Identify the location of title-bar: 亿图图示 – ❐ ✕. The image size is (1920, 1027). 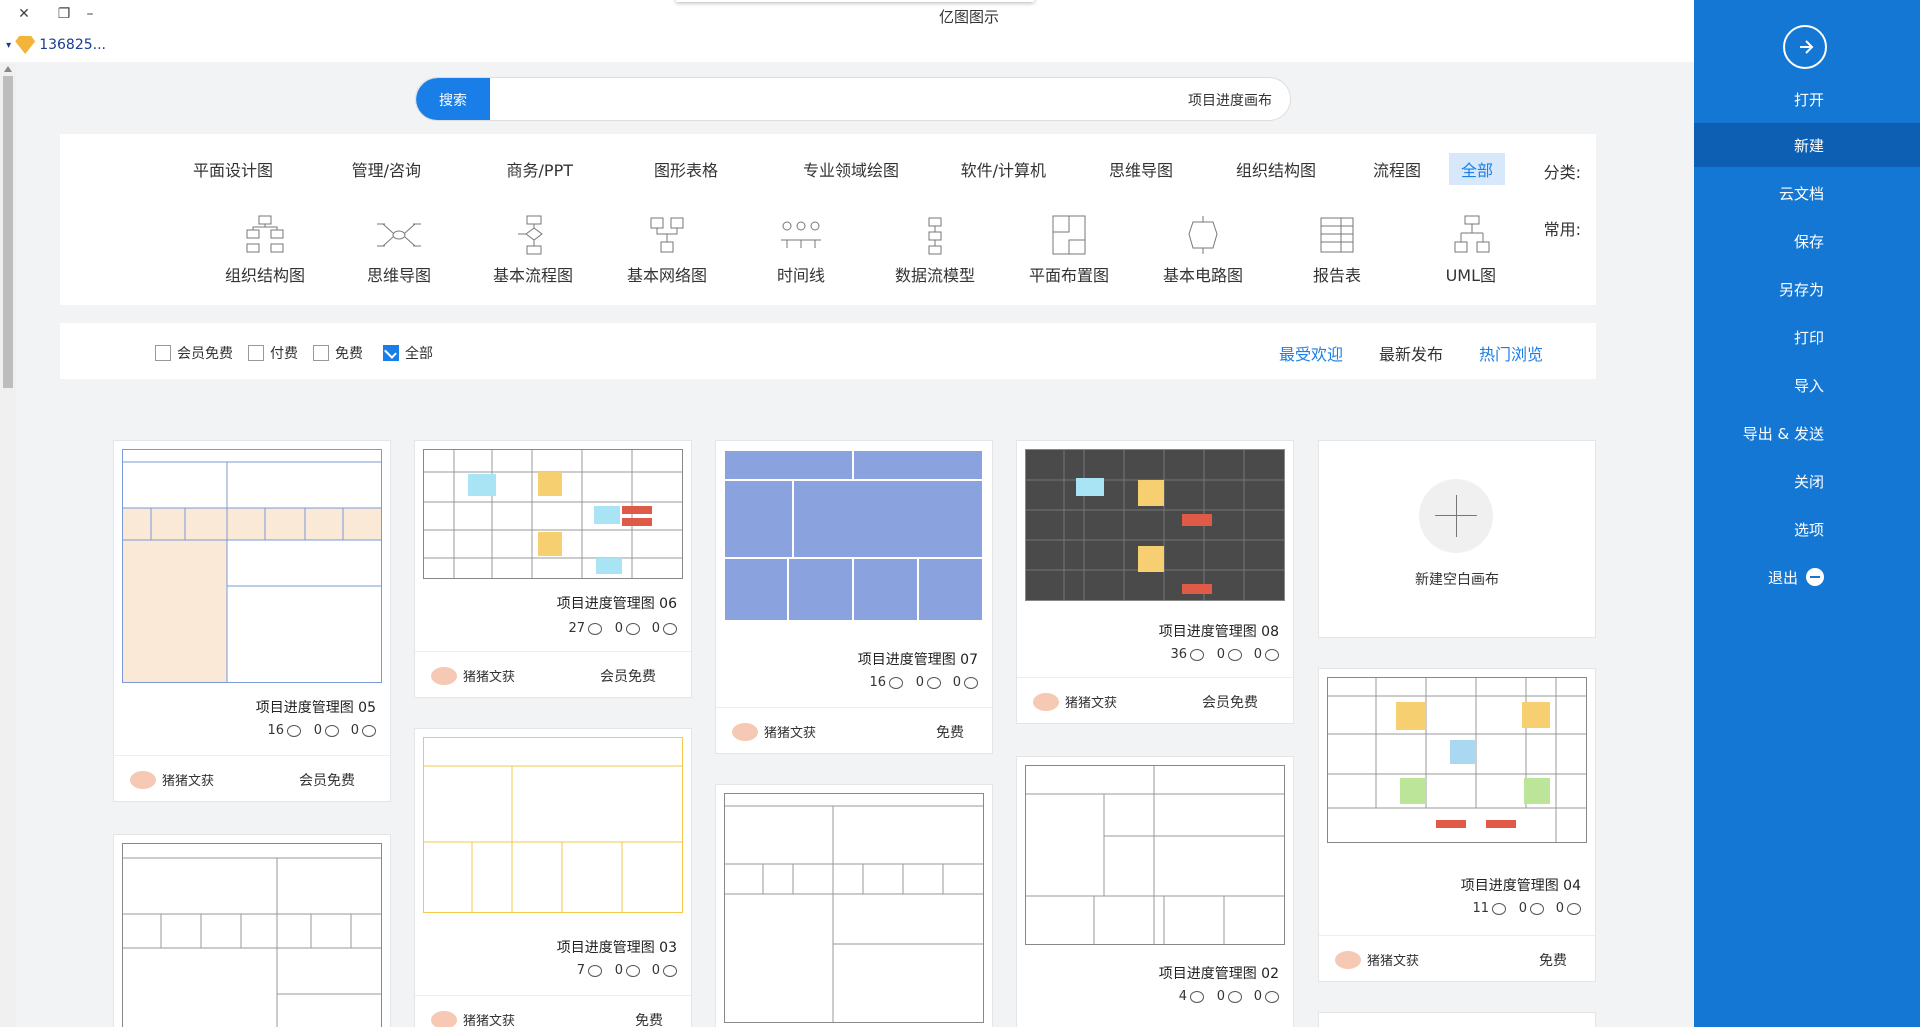
(847, 15).